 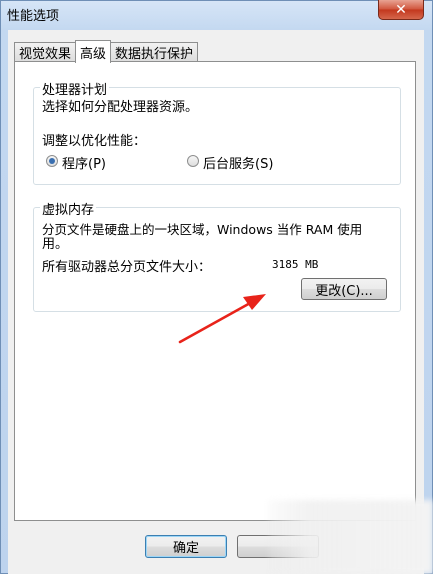 I want to click on annotation-arrow-icon, so click(x=222, y=319).